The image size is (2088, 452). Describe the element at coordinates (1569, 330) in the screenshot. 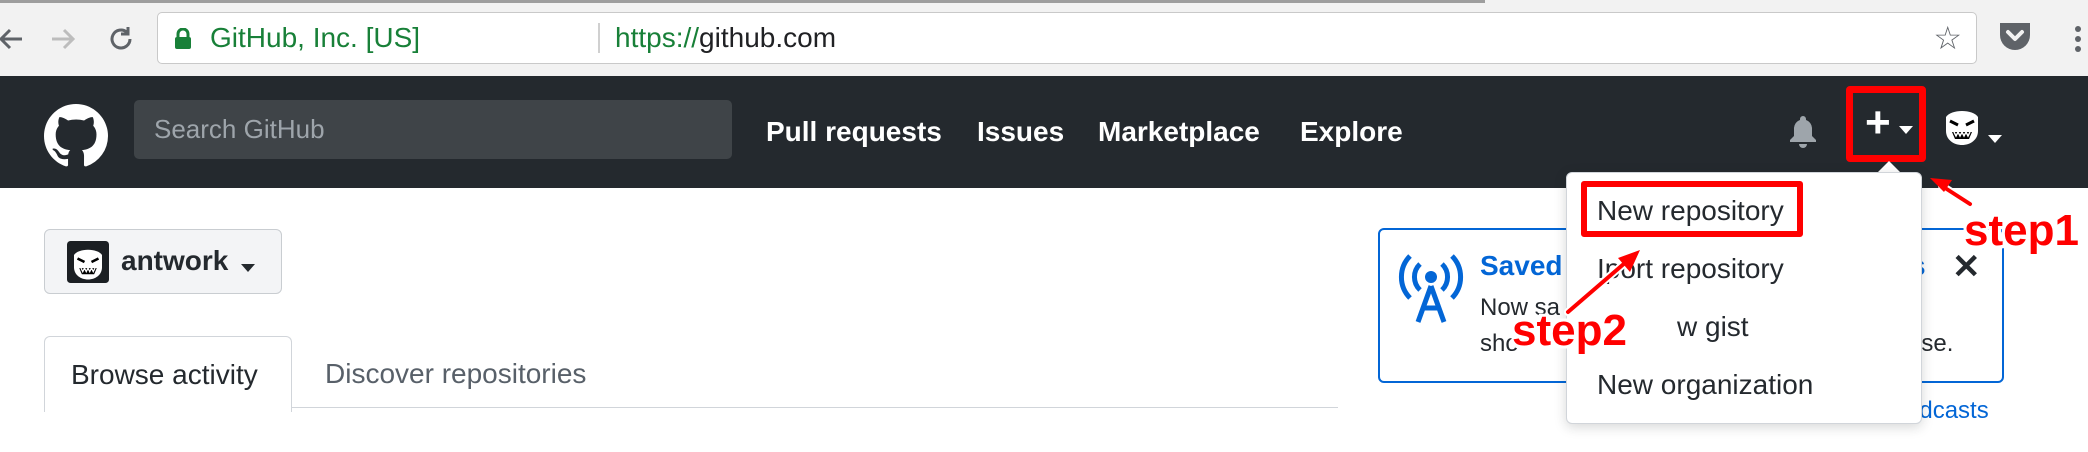

I see `step2-annotation: step2` at that location.